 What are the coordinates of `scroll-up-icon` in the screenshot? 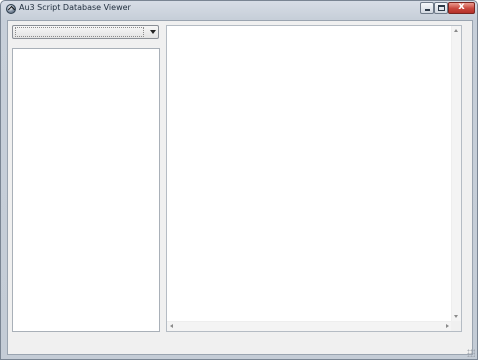 It's located at (456, 30).